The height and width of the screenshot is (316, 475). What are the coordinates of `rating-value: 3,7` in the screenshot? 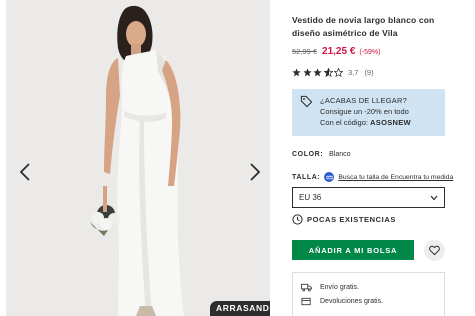 It's located at (353, 72).